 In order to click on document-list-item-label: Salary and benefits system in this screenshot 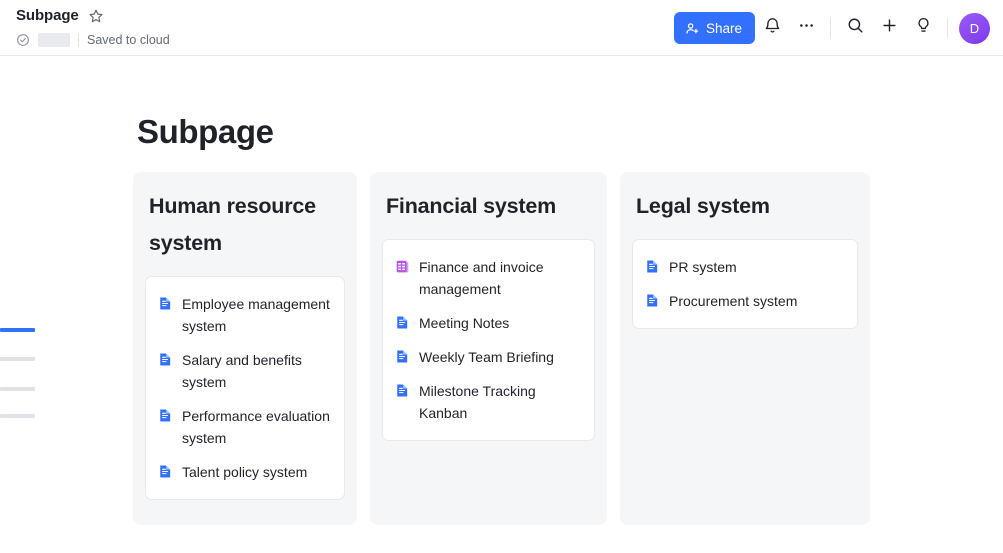, I will do `click(242, 371)`.